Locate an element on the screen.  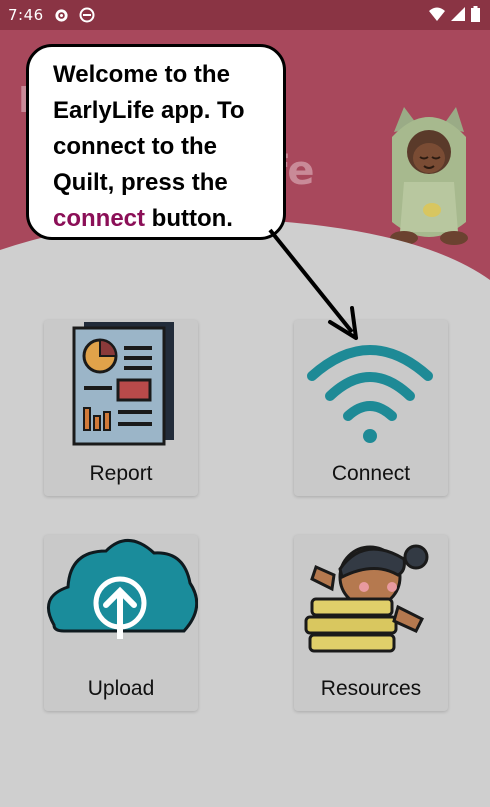
status-bar: 7:46 is located at coordinates (245, 15).